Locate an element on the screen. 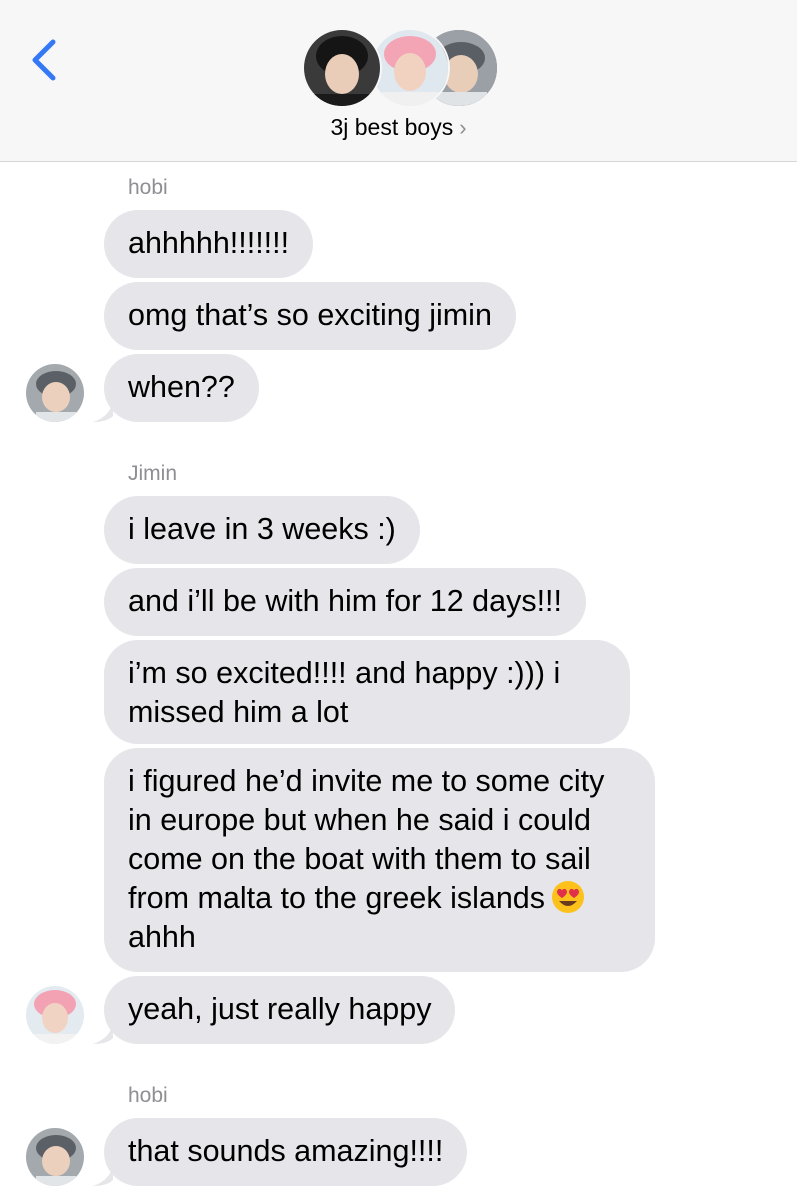  heart-eyes-emoji-icon is located at coordinates (568, 897).